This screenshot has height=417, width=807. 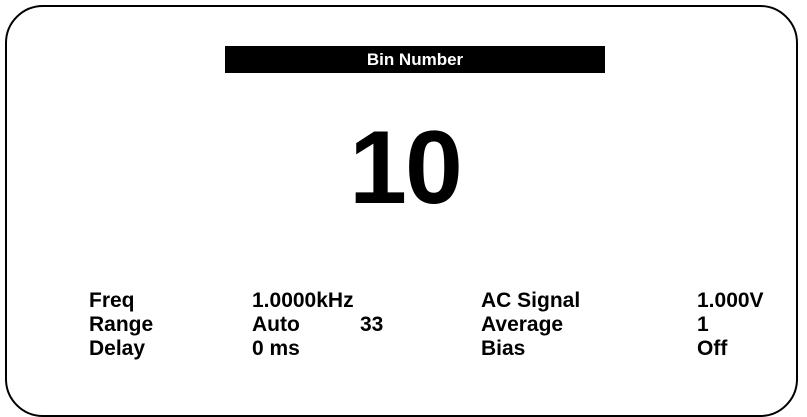 What do you see at coordinates (415, 59) in the screenshot?
I see `page-title: Bin Number` at bounding box center [415, 59].